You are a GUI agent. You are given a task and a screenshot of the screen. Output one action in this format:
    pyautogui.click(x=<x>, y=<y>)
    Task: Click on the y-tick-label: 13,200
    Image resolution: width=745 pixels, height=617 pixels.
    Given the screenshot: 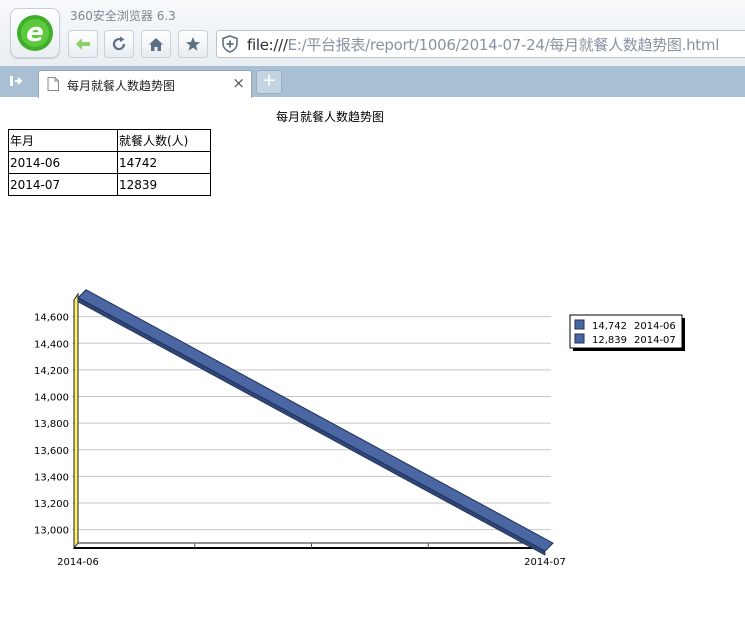 What is the action you would take?
    pyautogui.click(x=51, y=504)
    